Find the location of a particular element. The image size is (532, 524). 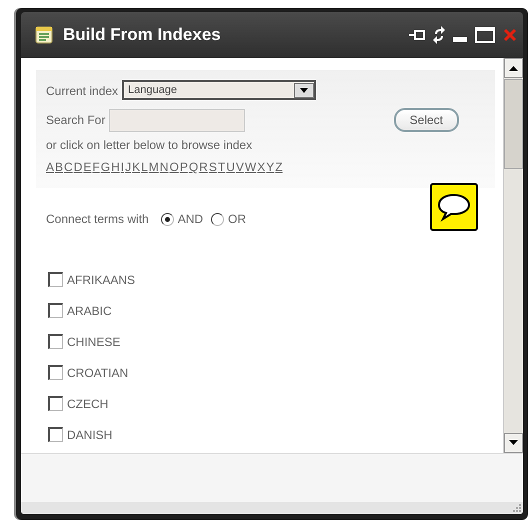

field-label: Current index is located at coordinates (82, 91).